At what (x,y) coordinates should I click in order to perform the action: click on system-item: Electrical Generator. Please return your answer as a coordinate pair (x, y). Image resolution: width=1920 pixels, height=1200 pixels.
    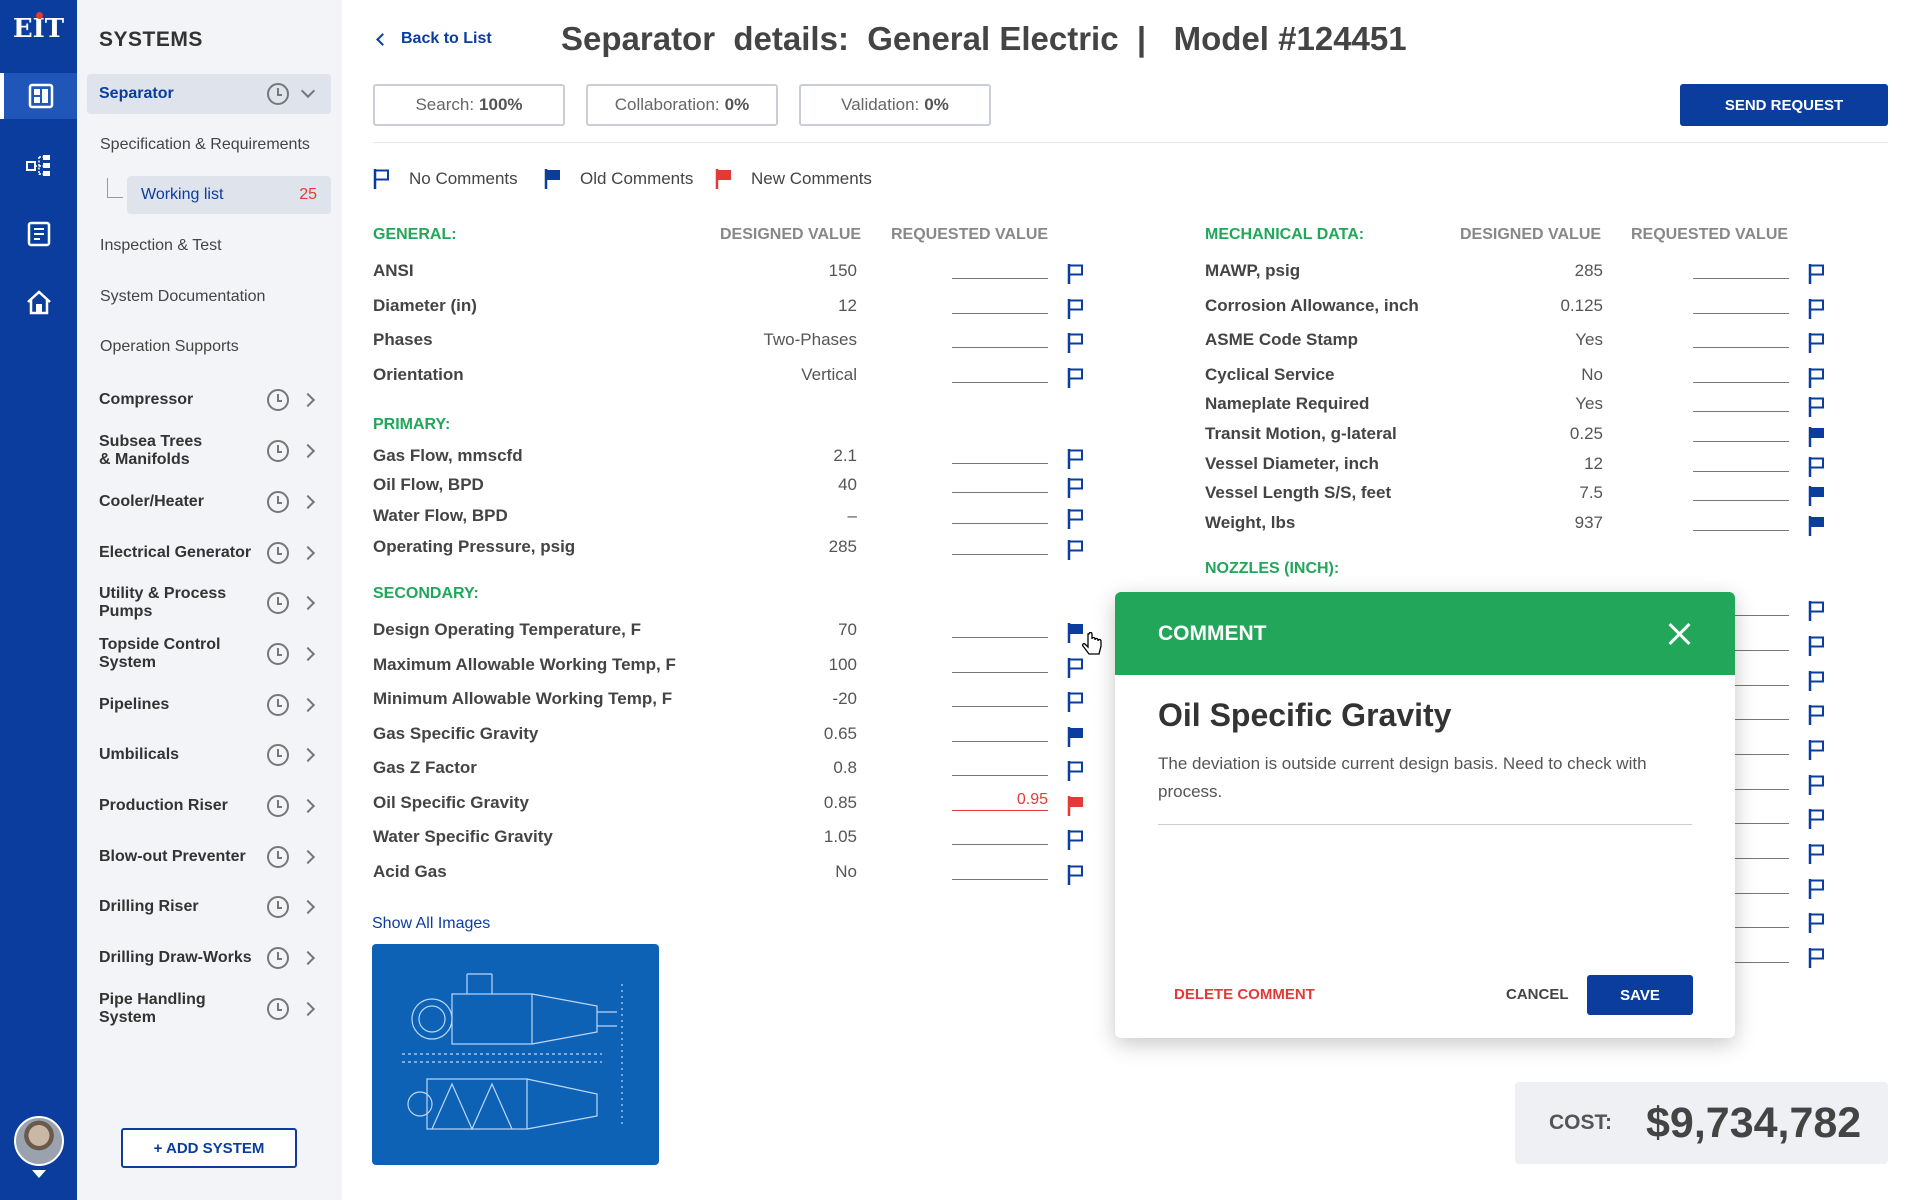
    Looking at the image, I should click on (209, 553).